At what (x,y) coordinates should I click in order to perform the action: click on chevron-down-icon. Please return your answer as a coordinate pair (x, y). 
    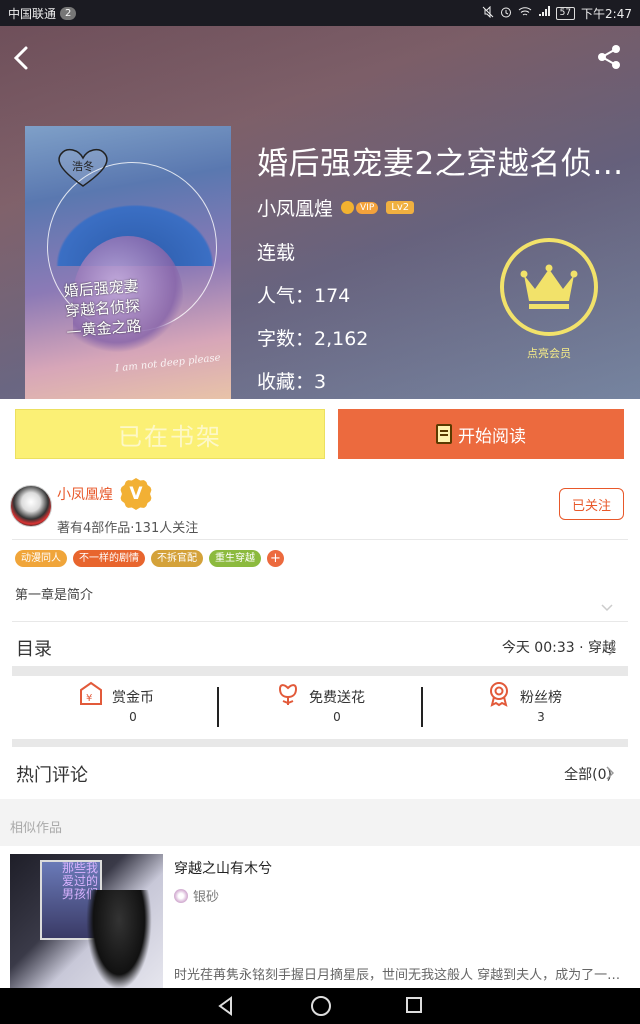
    Looking at the image, I should click on (607, 607).